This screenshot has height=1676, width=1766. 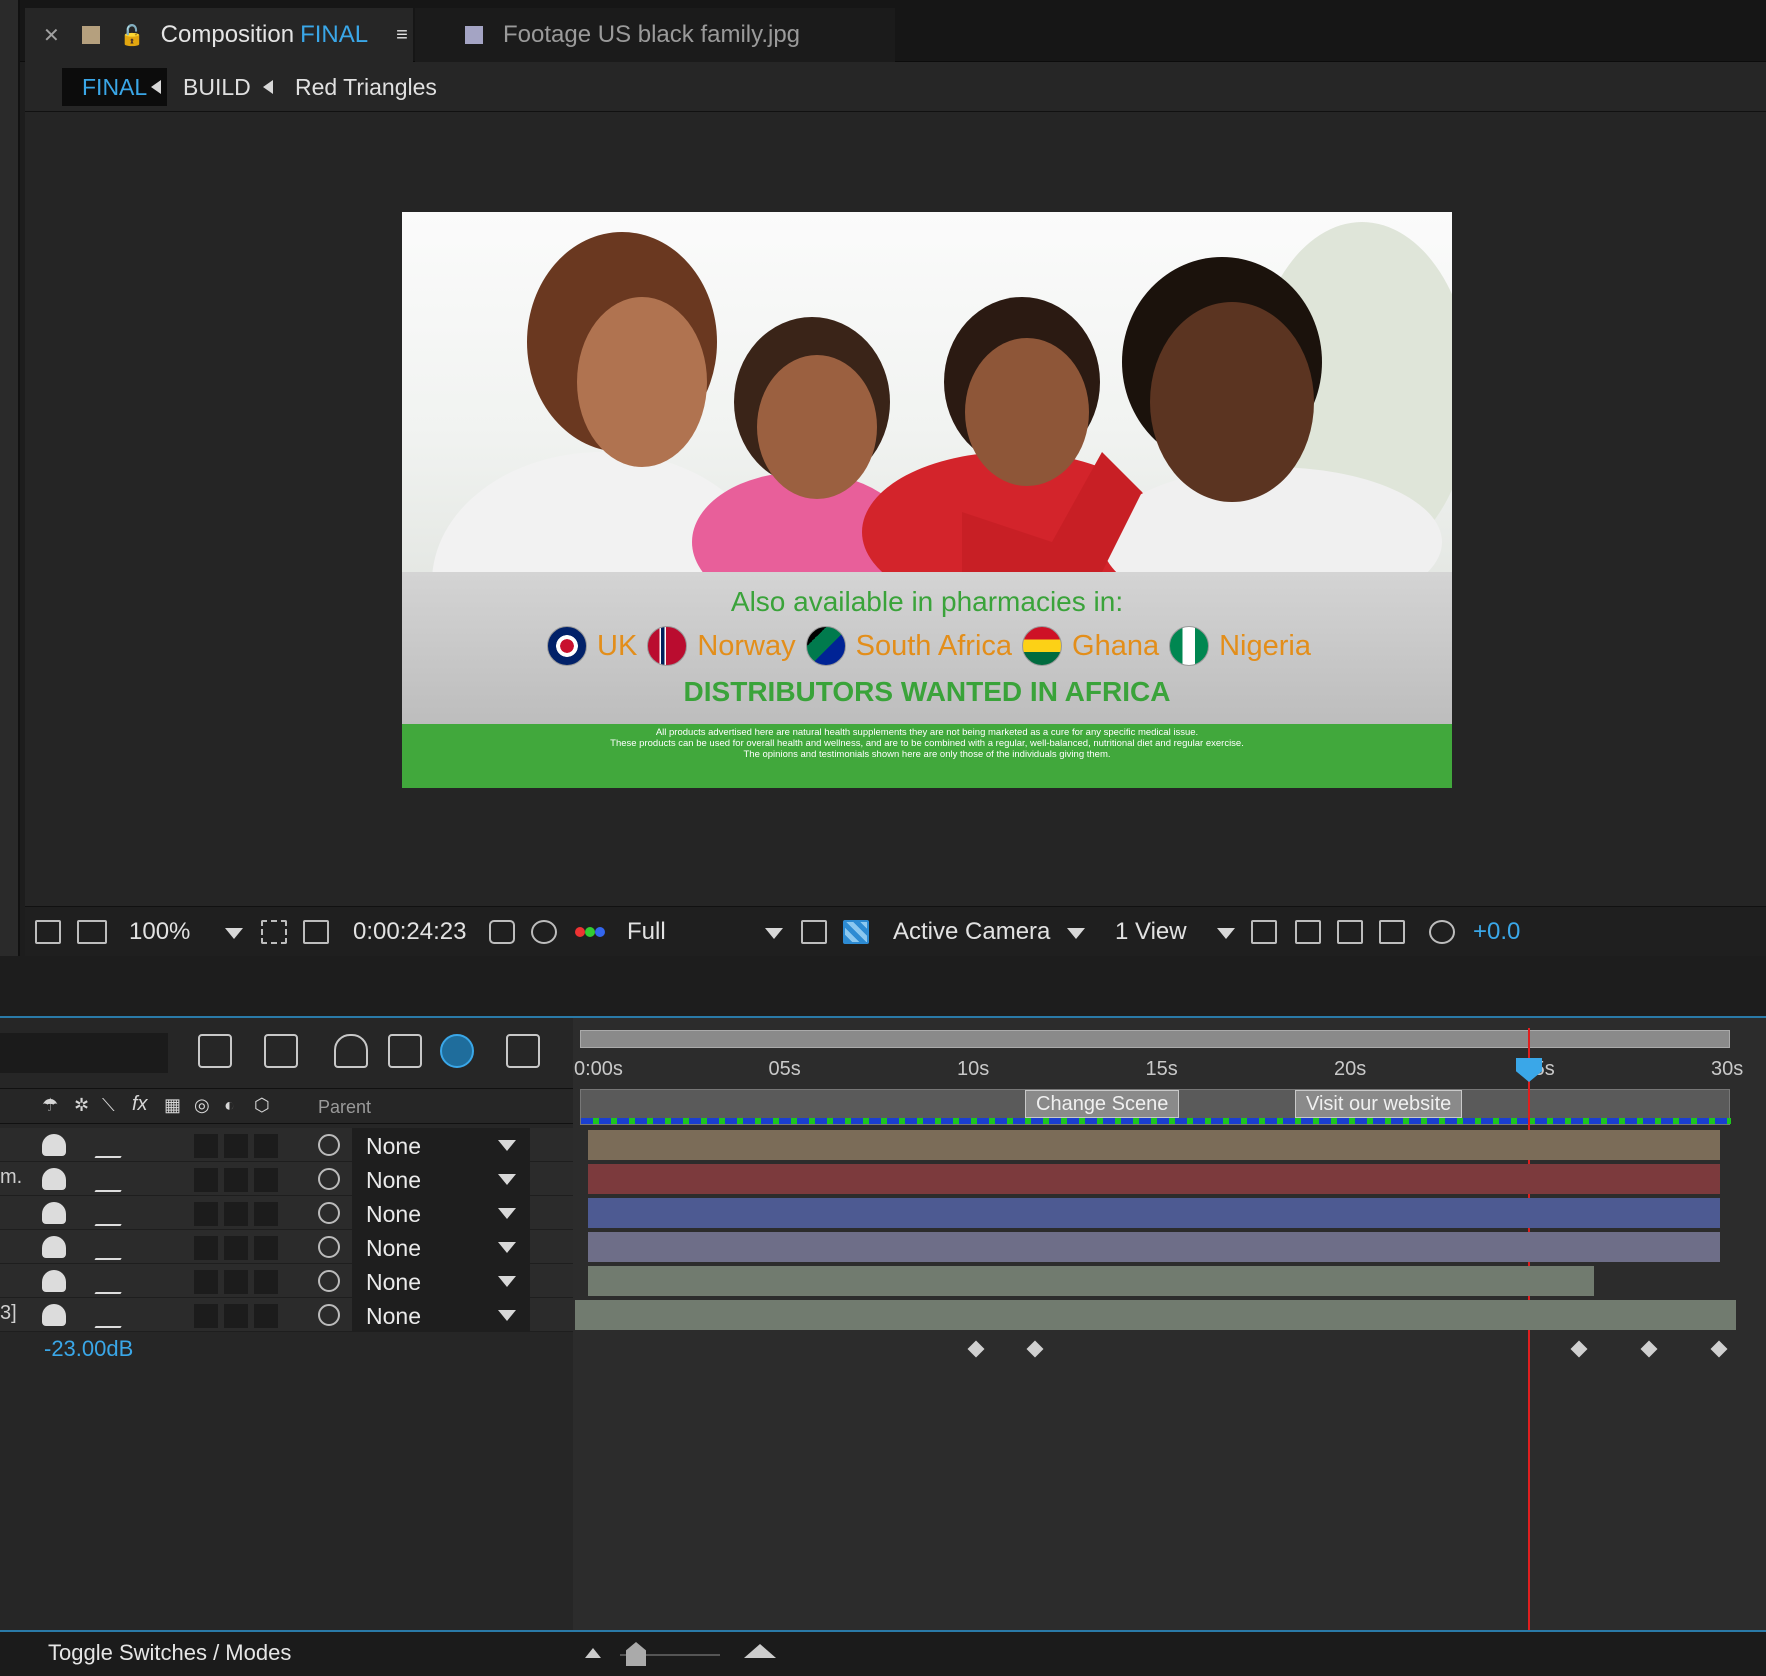 I want to click on always-preview-icon, so click(x=48, y=932).